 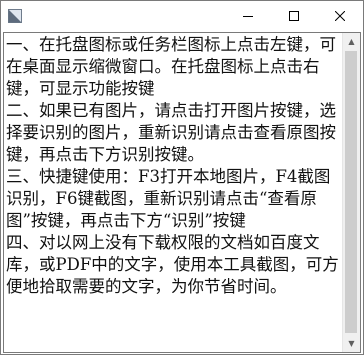 I want to click on minimize-icon, so click(x=248, y=16).